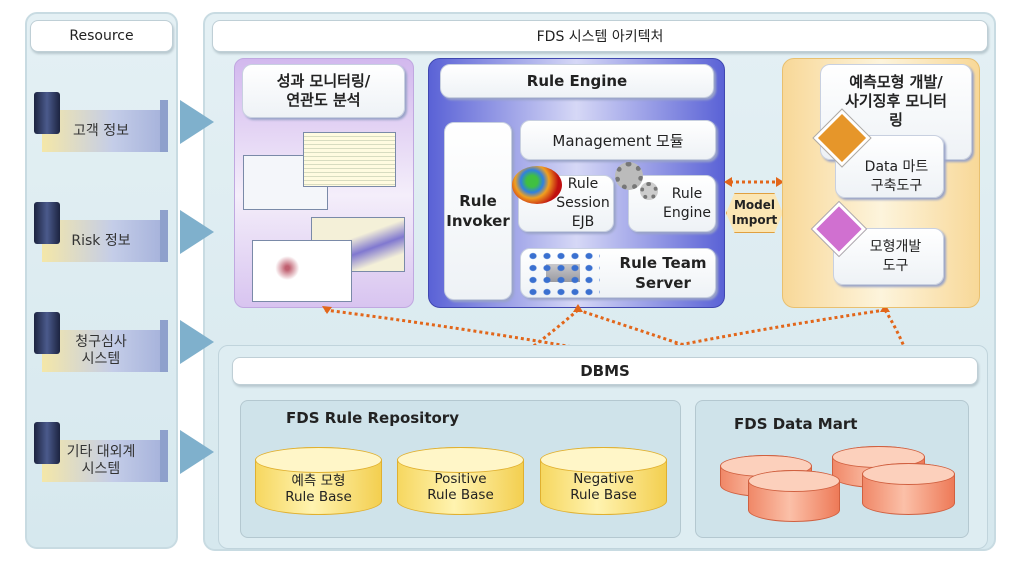  I want to click on rule-repository-title: FDS Rule Repository, so click(372, 418).